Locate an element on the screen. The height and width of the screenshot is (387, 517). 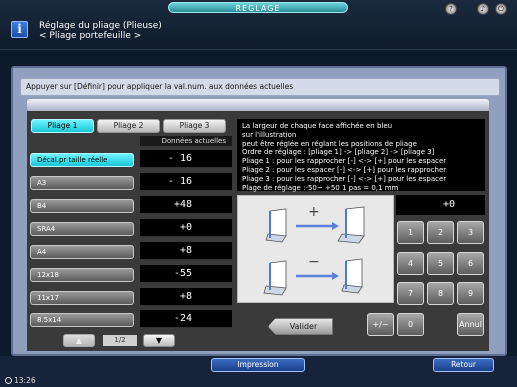
screen-title-tab: REGLAGE is located at coordinates (258, 7).